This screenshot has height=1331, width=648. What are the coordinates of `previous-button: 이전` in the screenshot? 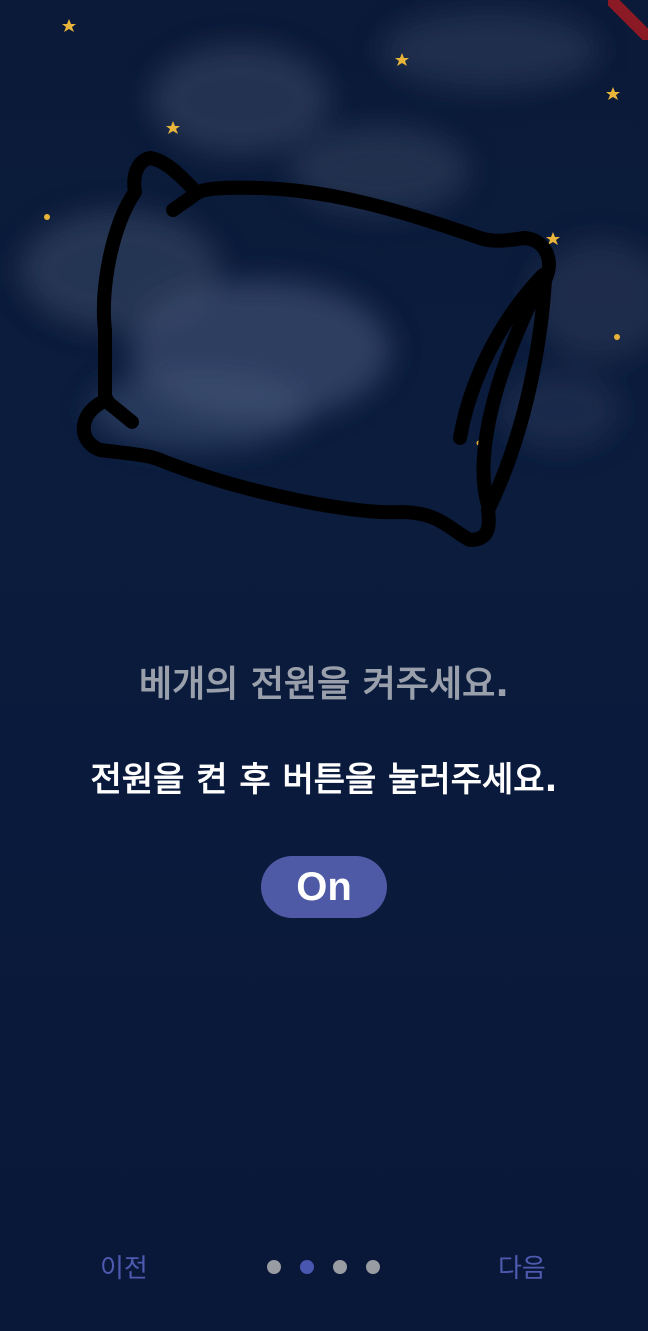 It's located at (124, 1266).